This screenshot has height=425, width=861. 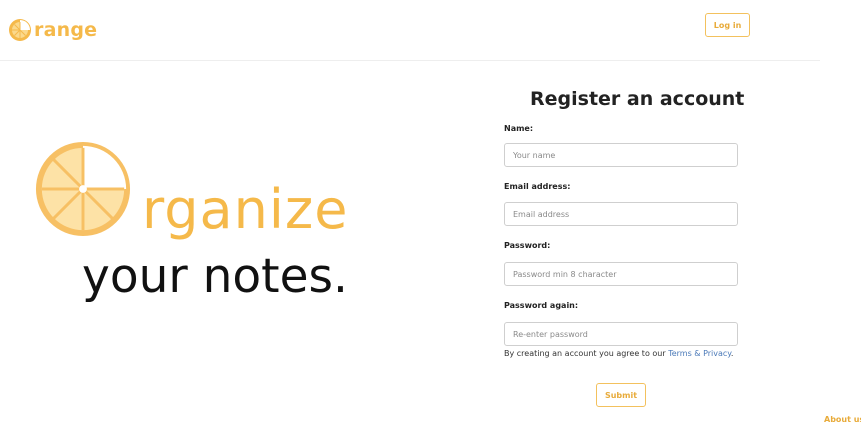 I want to click on terms-text: By creating an account you agree to our, so click(x=586, y=353).